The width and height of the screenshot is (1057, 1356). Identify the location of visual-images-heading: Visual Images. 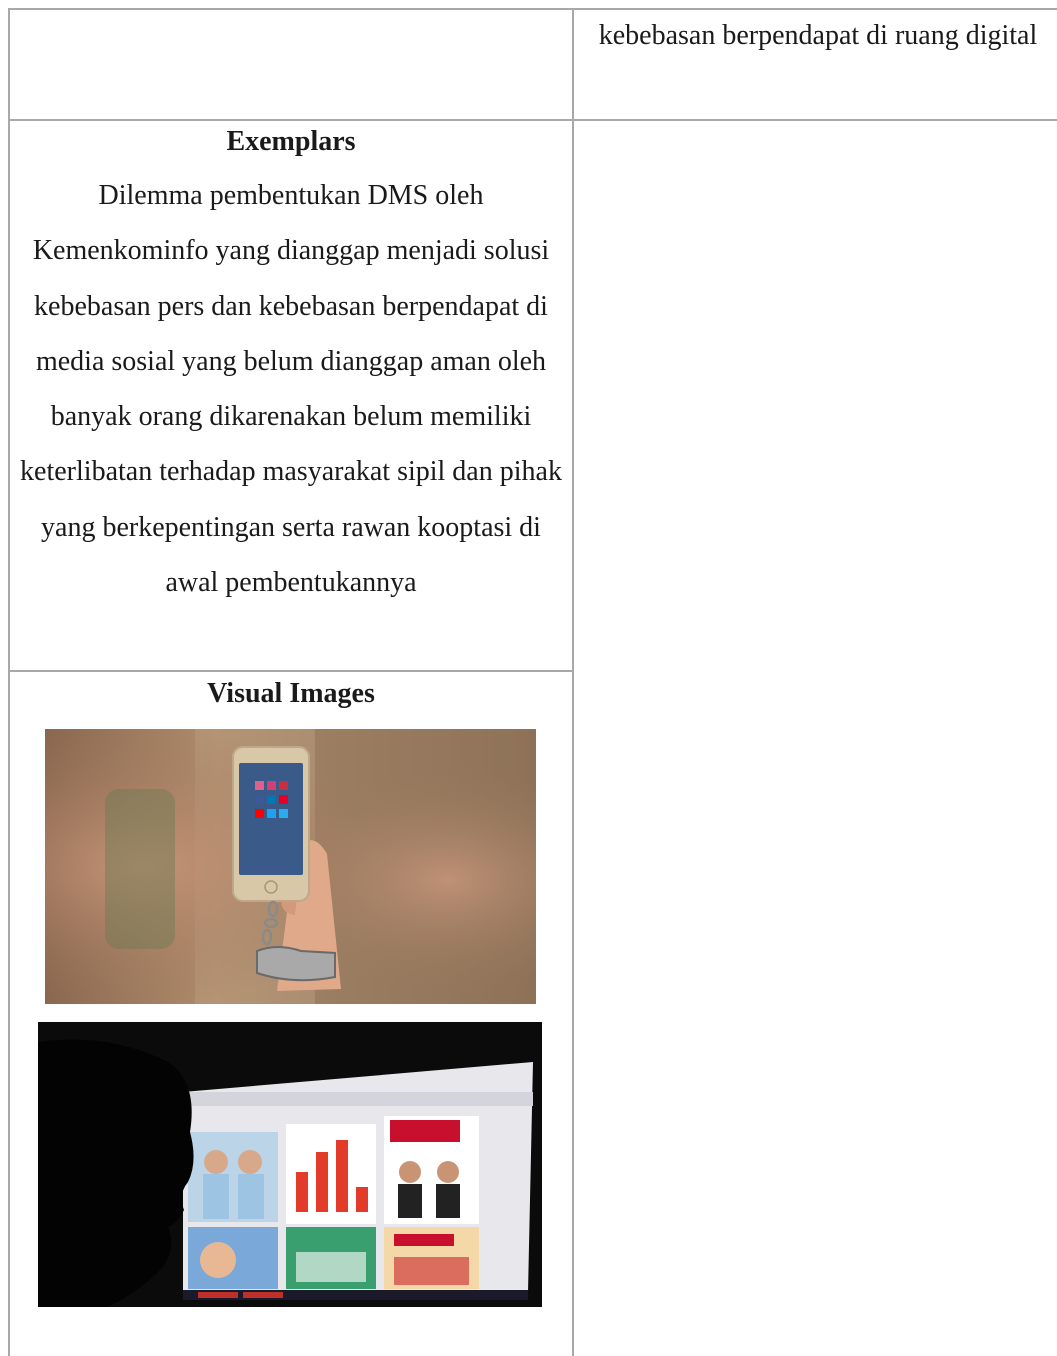
(291, 693).